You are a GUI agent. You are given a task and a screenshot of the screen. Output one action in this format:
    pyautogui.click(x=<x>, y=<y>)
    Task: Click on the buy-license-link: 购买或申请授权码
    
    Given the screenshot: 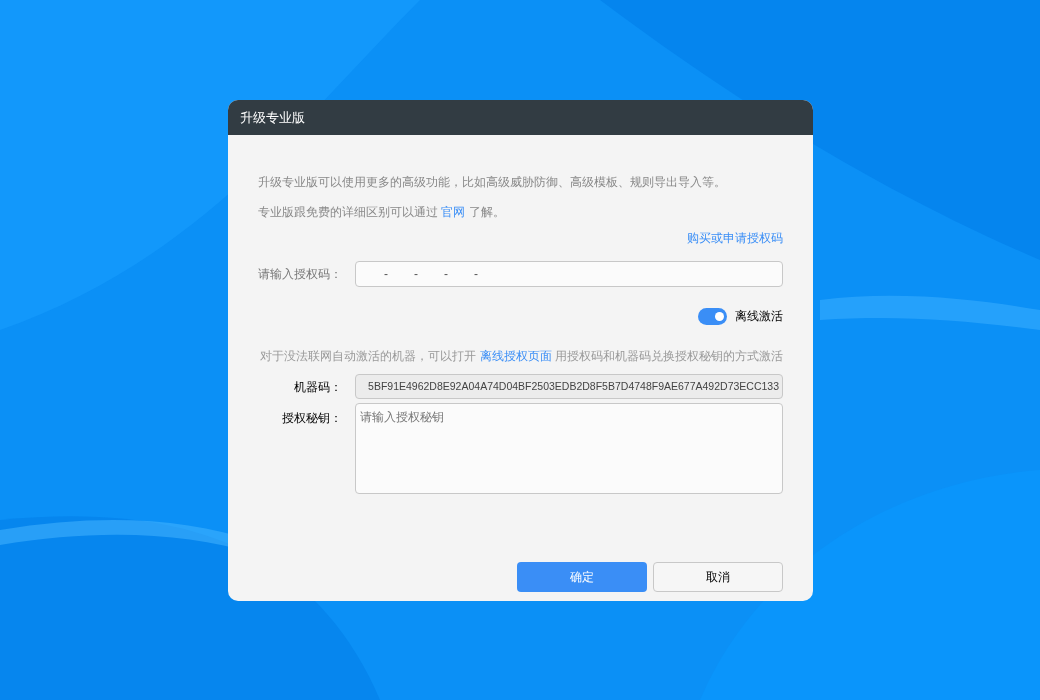 What is the action you would take?
    pyautogui.click(x=735, y=238)
    